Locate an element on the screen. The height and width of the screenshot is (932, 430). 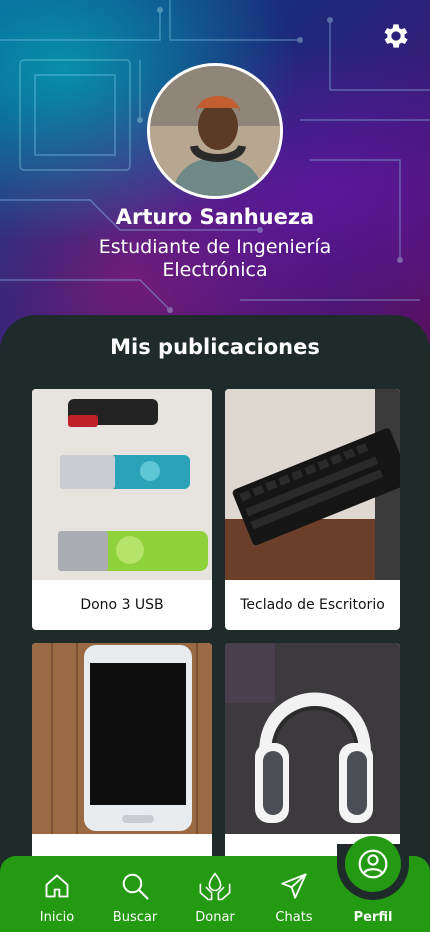
publication-card: Dono 3 USB is located at coordinates (122, 509).